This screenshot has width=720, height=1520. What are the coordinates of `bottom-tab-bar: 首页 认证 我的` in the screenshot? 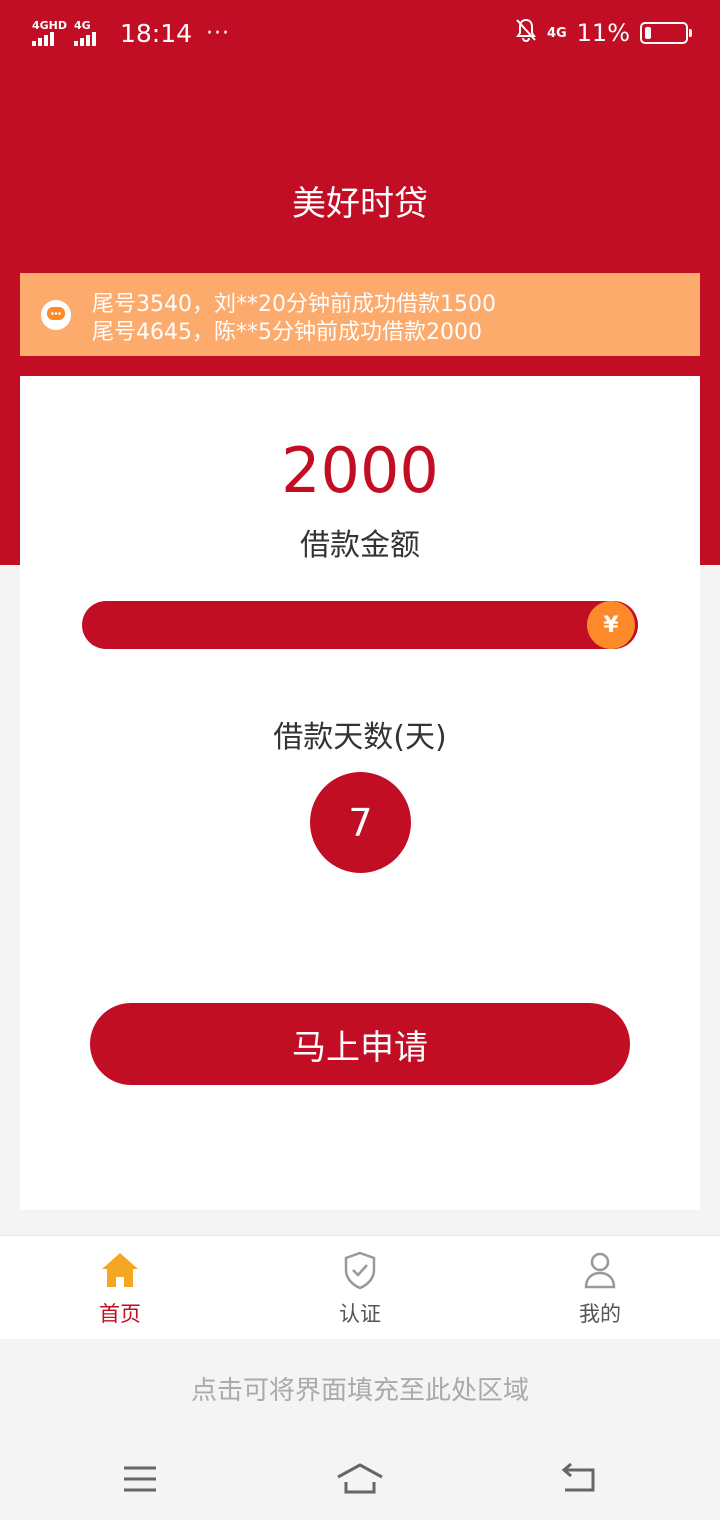 It's located at (360, 1287).